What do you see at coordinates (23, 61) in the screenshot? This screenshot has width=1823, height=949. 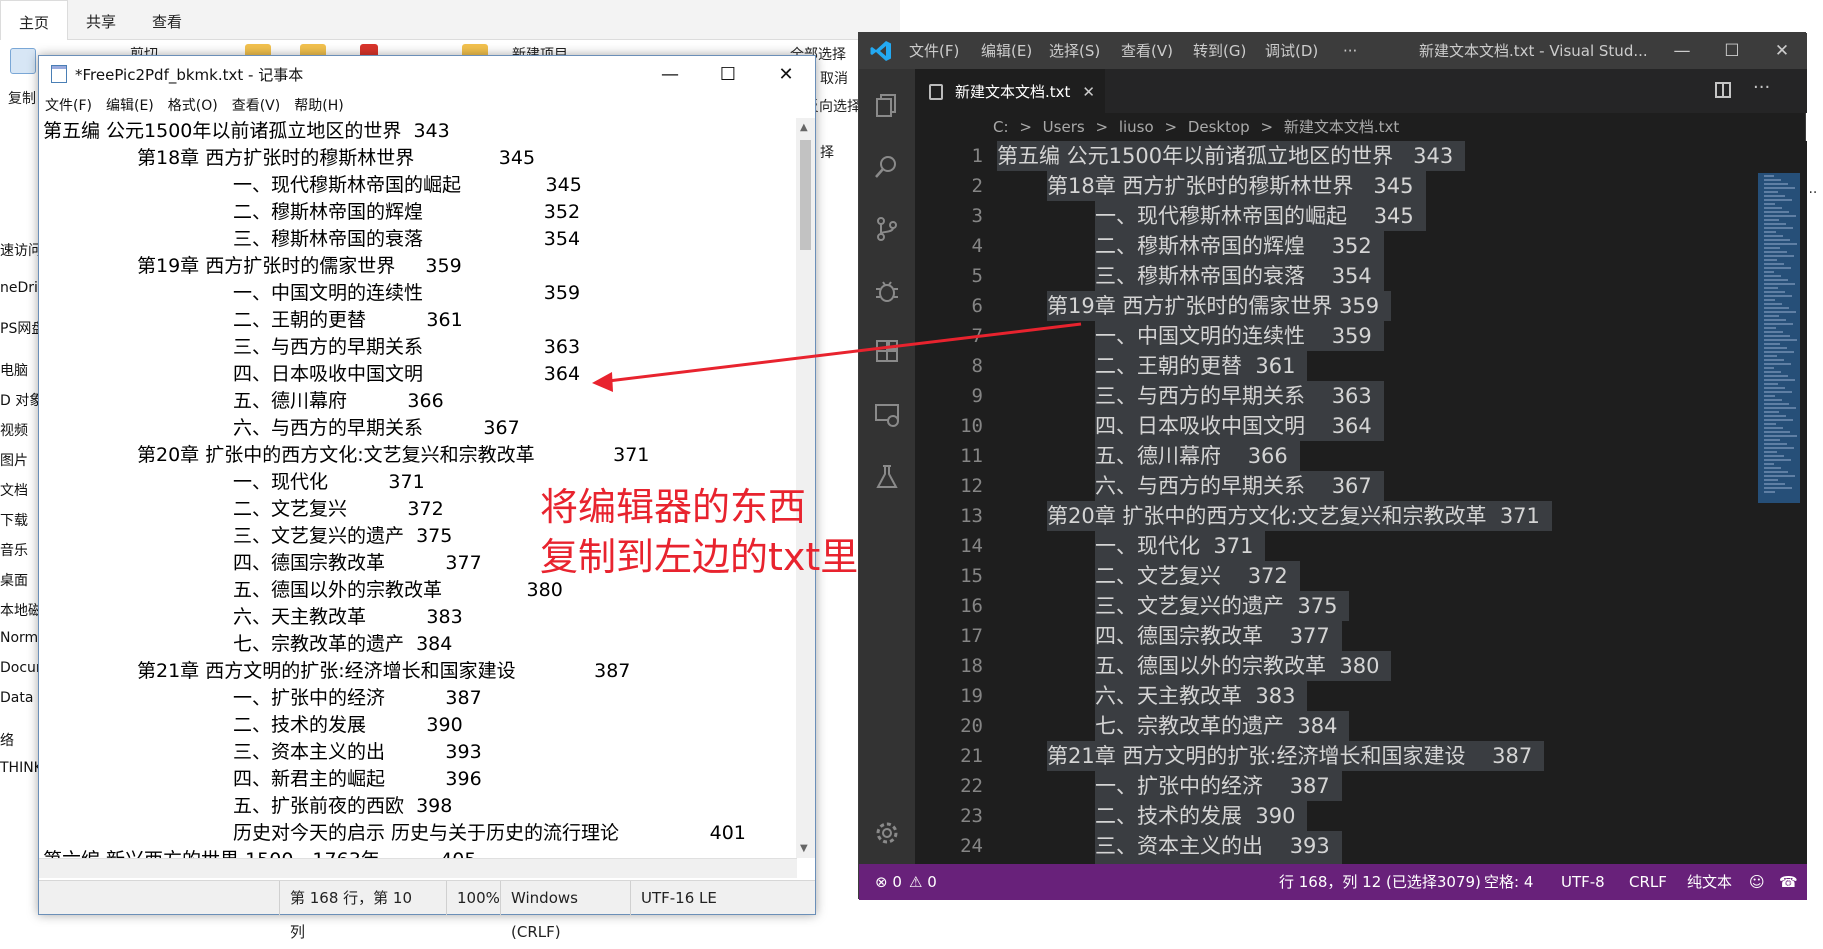 I see `copy-icon` at bounding box center [23, 61].